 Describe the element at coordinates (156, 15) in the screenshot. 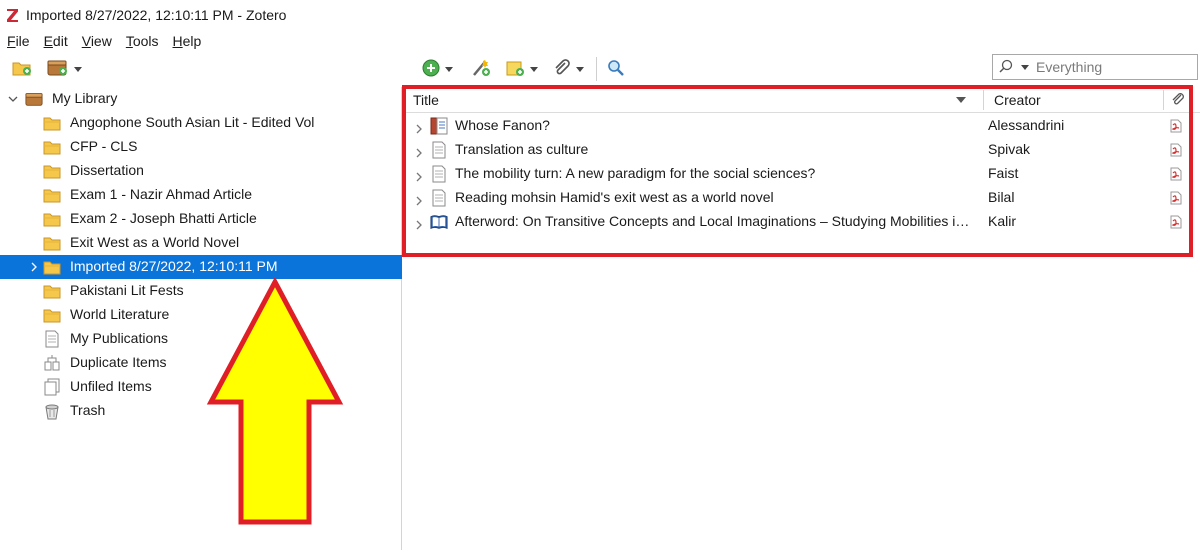

I see `window-title: Imported 8/27/2022, 12:10:11 PM - Zotero` at that location.